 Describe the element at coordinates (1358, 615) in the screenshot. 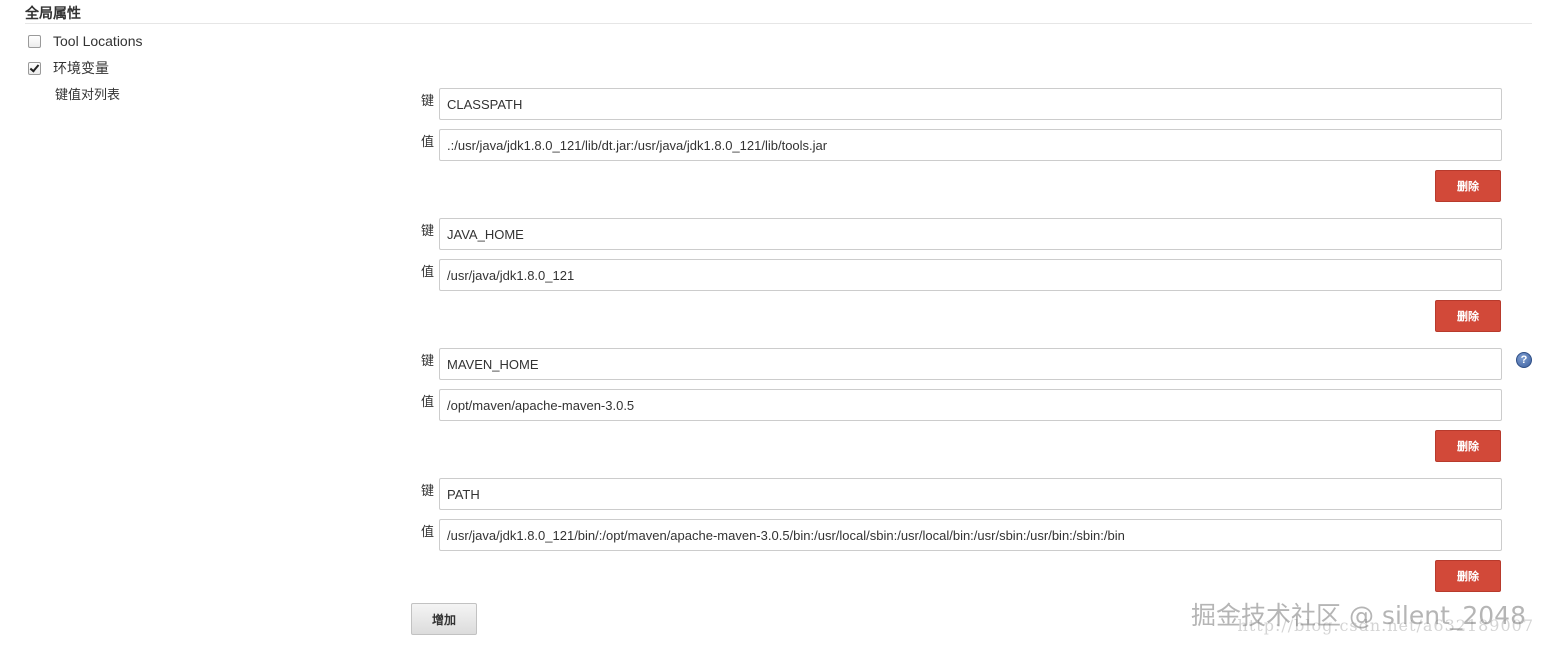

I see `watermark-text: 掘金技术社区 @ silent_2048` at that location.